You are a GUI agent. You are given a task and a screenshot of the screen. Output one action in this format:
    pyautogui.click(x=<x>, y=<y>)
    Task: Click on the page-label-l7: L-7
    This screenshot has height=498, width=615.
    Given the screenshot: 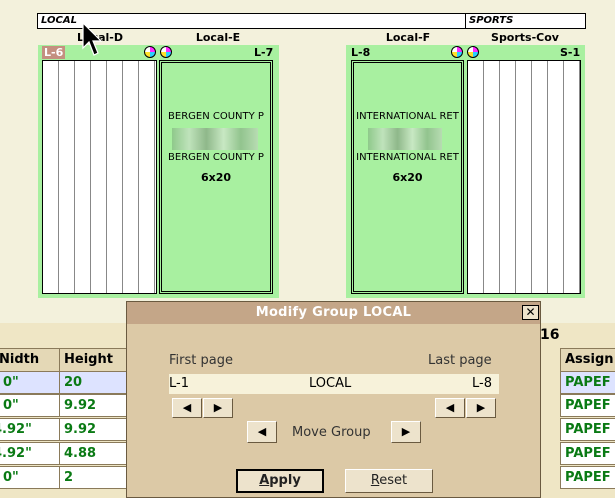 What is the action you would take?
    pyautogui.click(x=264, y=52)
    